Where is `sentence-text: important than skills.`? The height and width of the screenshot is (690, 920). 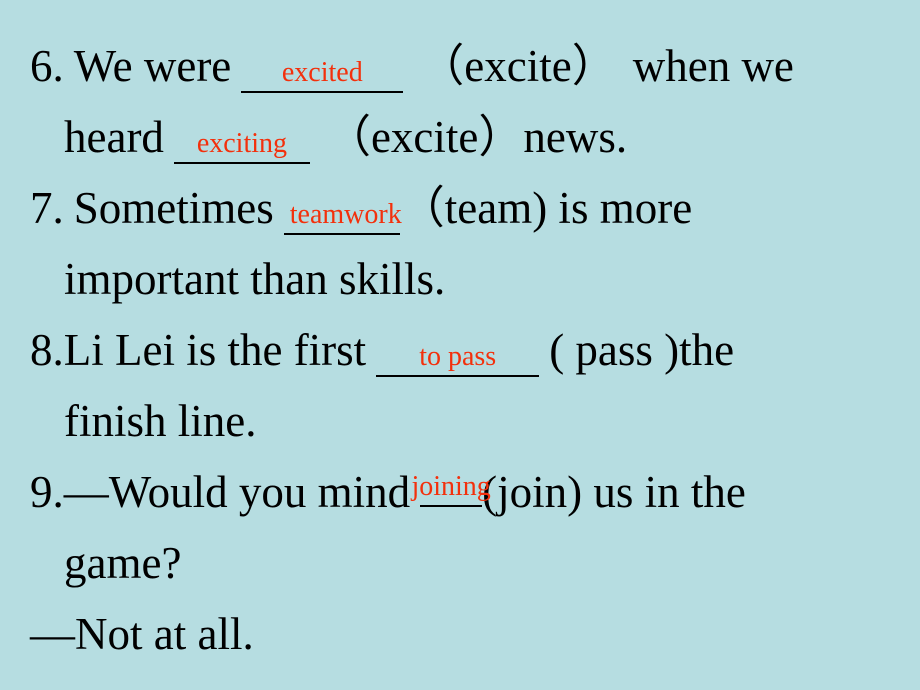
sentence-text: important than skills. is located at coordinates (255, 279).